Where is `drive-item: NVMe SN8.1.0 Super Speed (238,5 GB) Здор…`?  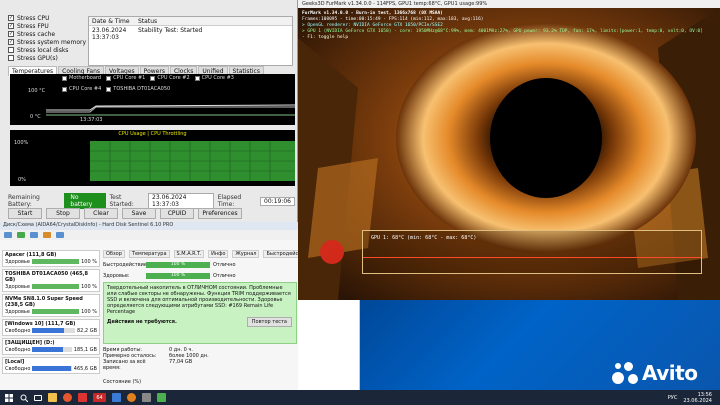
drive-item: NVMe SN8.1.0 Super Speed (238,5 GB) Здор… is located at coordinates (51, 305).